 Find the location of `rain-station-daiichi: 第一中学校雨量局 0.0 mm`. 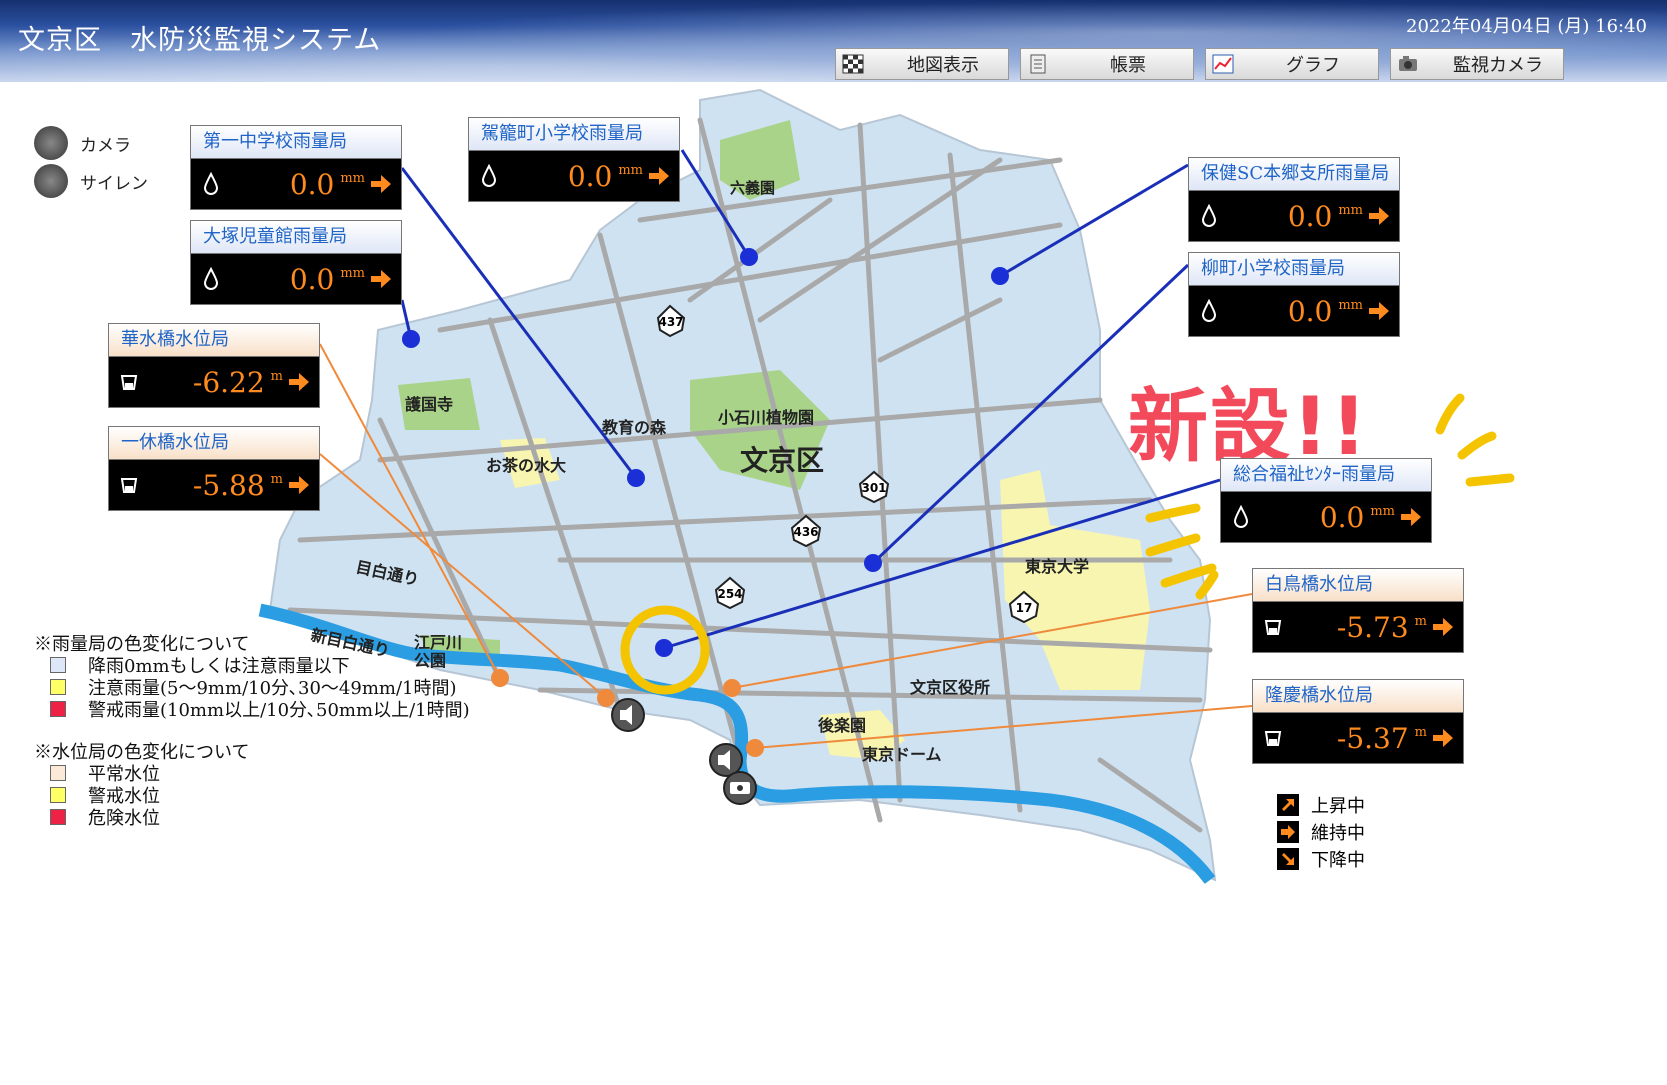

rain-station-daiichi: 第一中学校雨量局 0.0 mm is located at coordinates (296, 167).